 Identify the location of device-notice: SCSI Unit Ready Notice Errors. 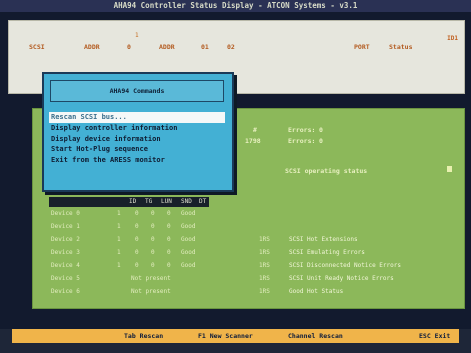
(341, 278).